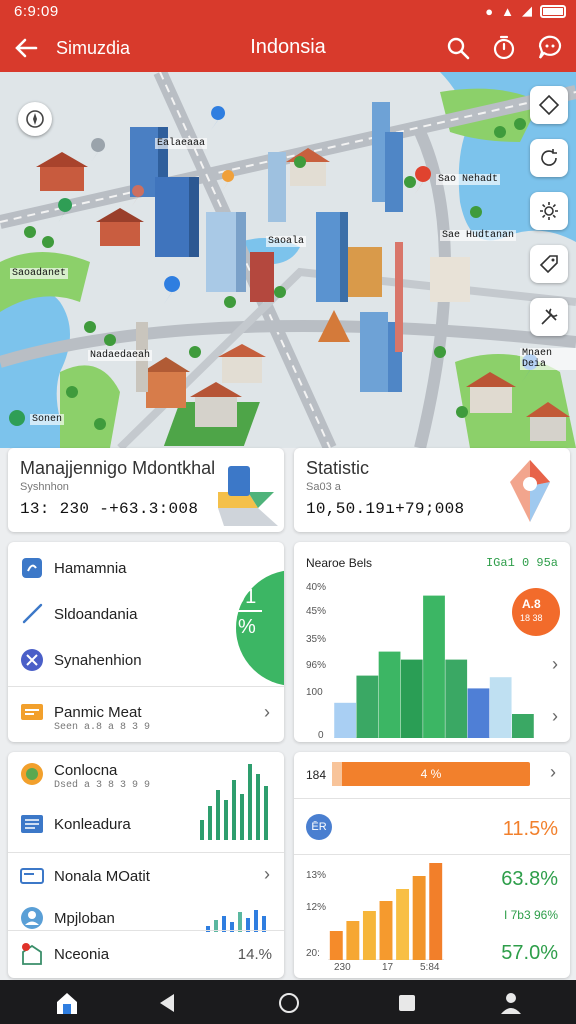 This screenshot has height=1024, width=576. What do you see at coordinates (530, 915) in the screenshot?
I see `stat-value: I 7b3 96%` at bounding box center [530, 915].